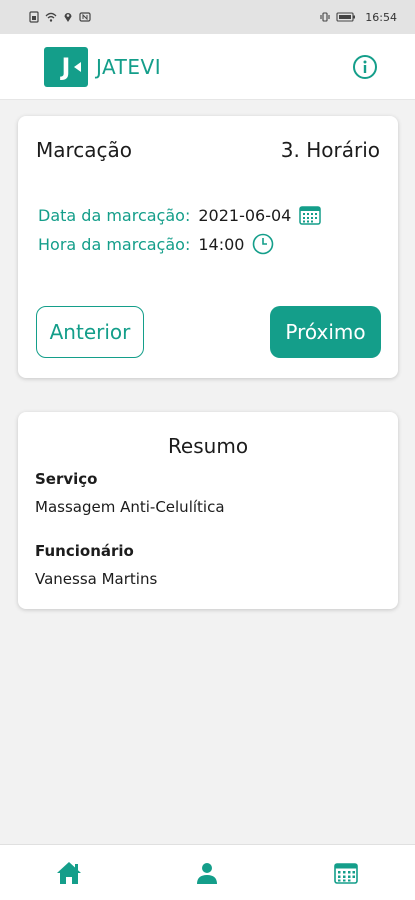 This screenshot has width=415, height=900. What do you see at coordinates (207, 17) in the screenshot?
I see `status-bar: 16:54` at bounding box center [207, 17].